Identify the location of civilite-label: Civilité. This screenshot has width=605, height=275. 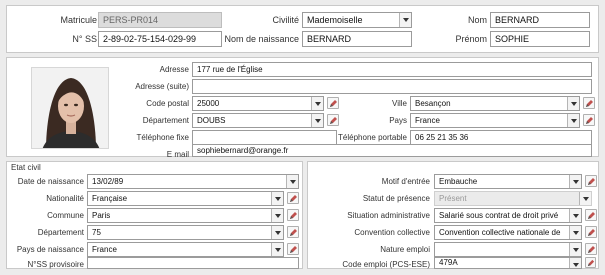
(285, 20).